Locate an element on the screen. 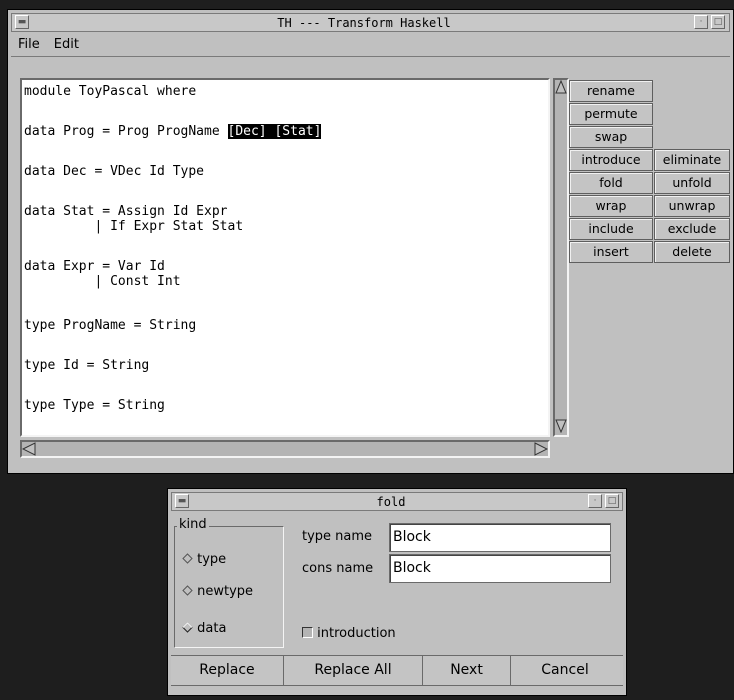 The width and height of the screenshot is (734, 700). permute-button: permute is located at coordinates (611, 114).